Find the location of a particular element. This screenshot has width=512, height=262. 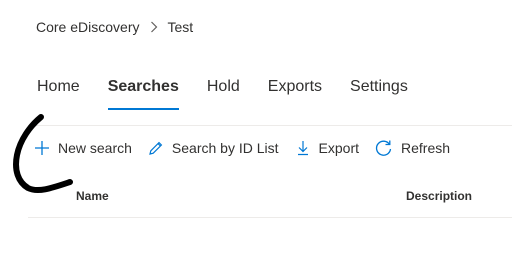

table-header-divider is located at coordinates (270, 217).